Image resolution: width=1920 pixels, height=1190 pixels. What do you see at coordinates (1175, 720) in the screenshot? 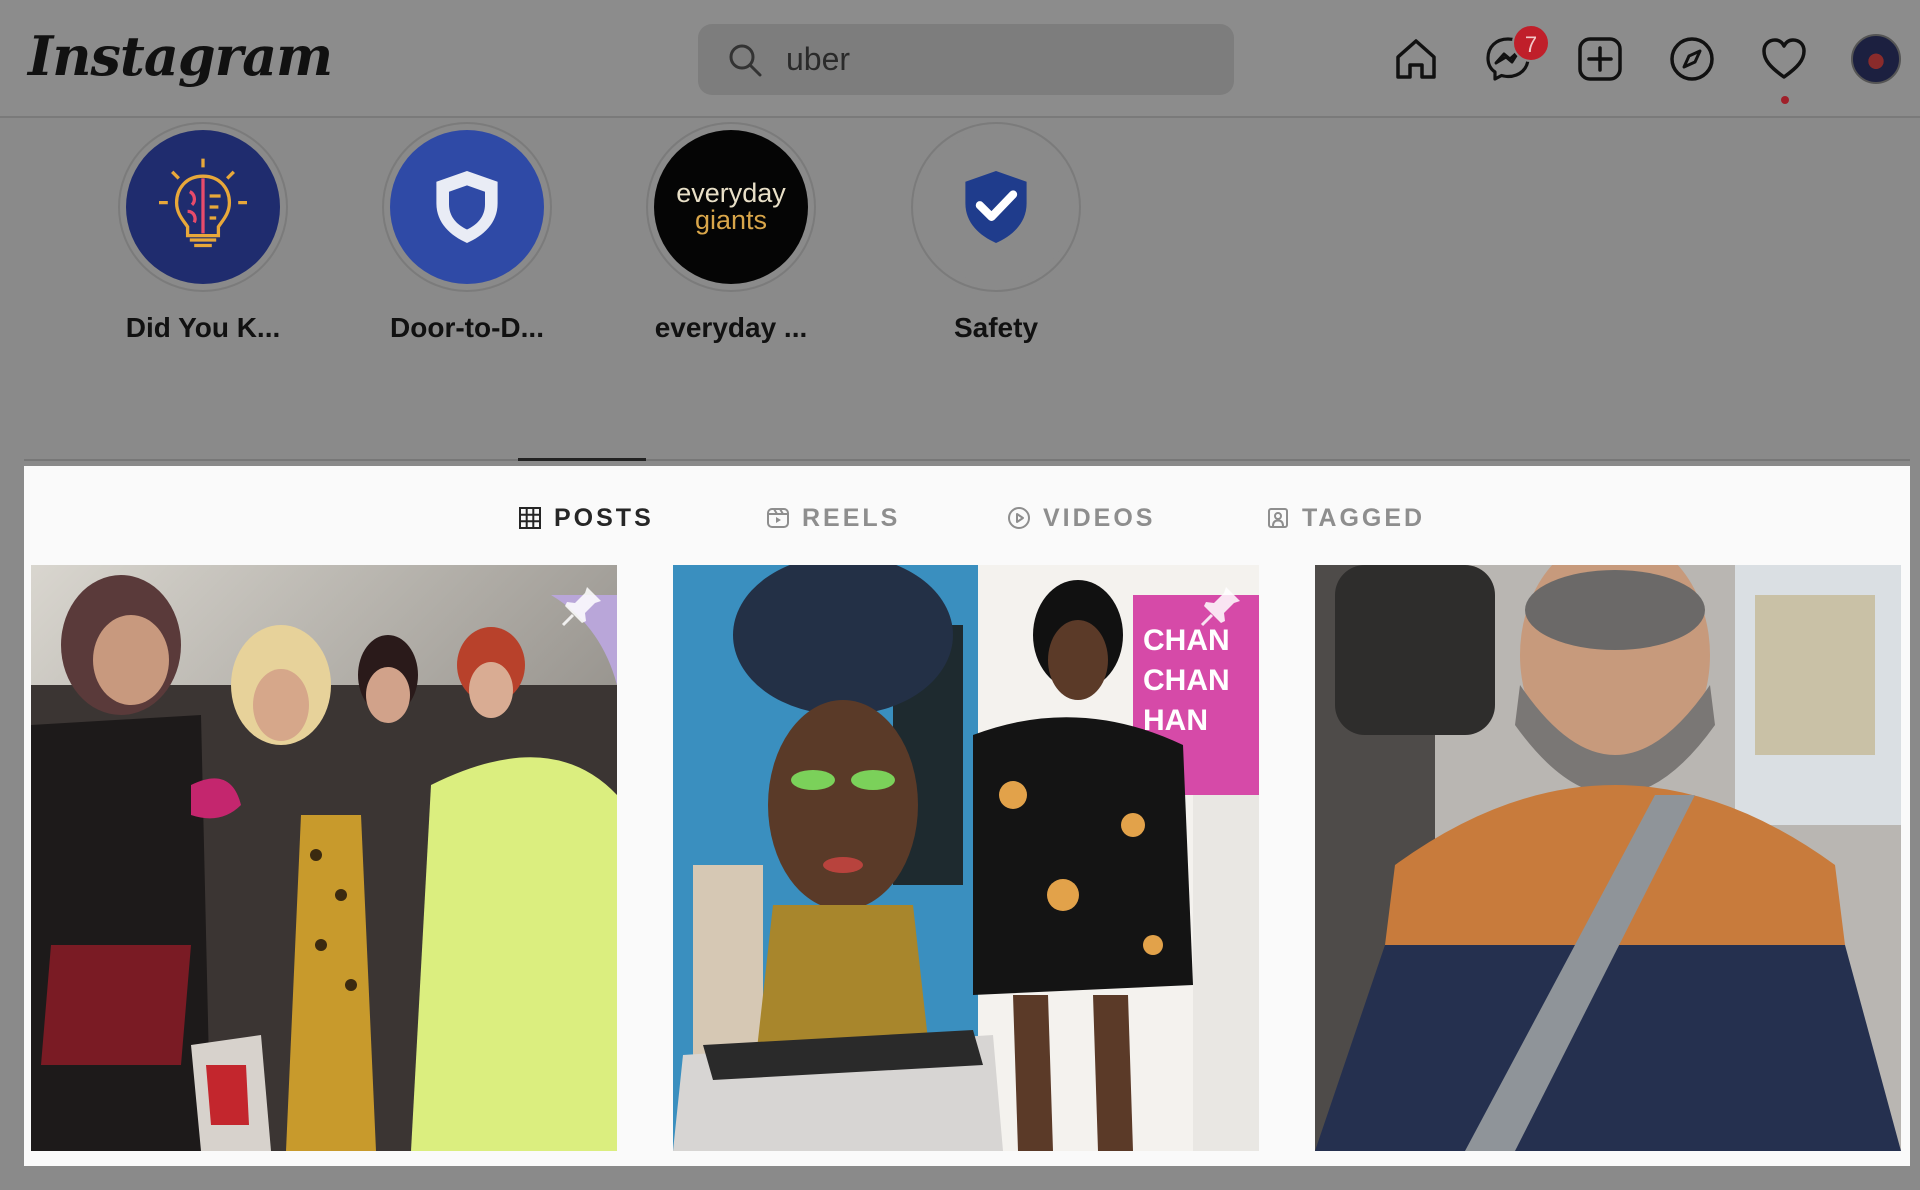
I see `svg-text: HAN` at bounding box center [1175, 720].